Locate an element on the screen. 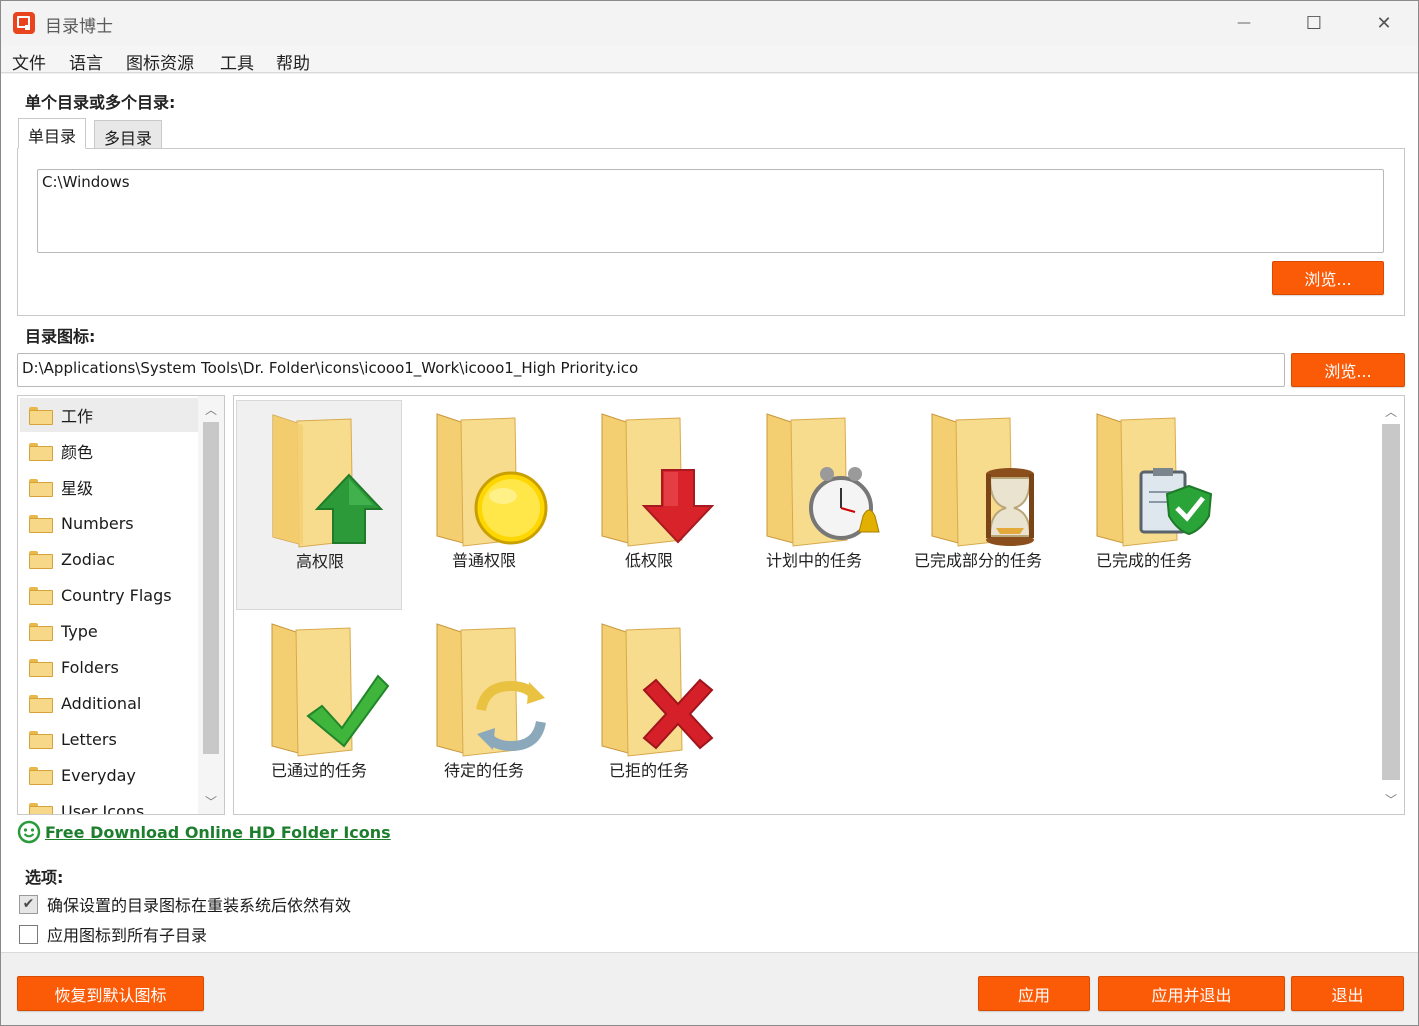 Image resolution: width=1419 pixels, height=1026 pixels. category-item-numbers: Numbers is located at coordinates (109, 523).